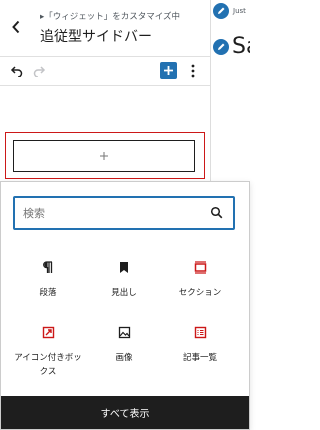 The width and height of the screenshot is (320, 430). I want to click on block-item-icon-box: アイコン付きボックス, so click(48, 351).